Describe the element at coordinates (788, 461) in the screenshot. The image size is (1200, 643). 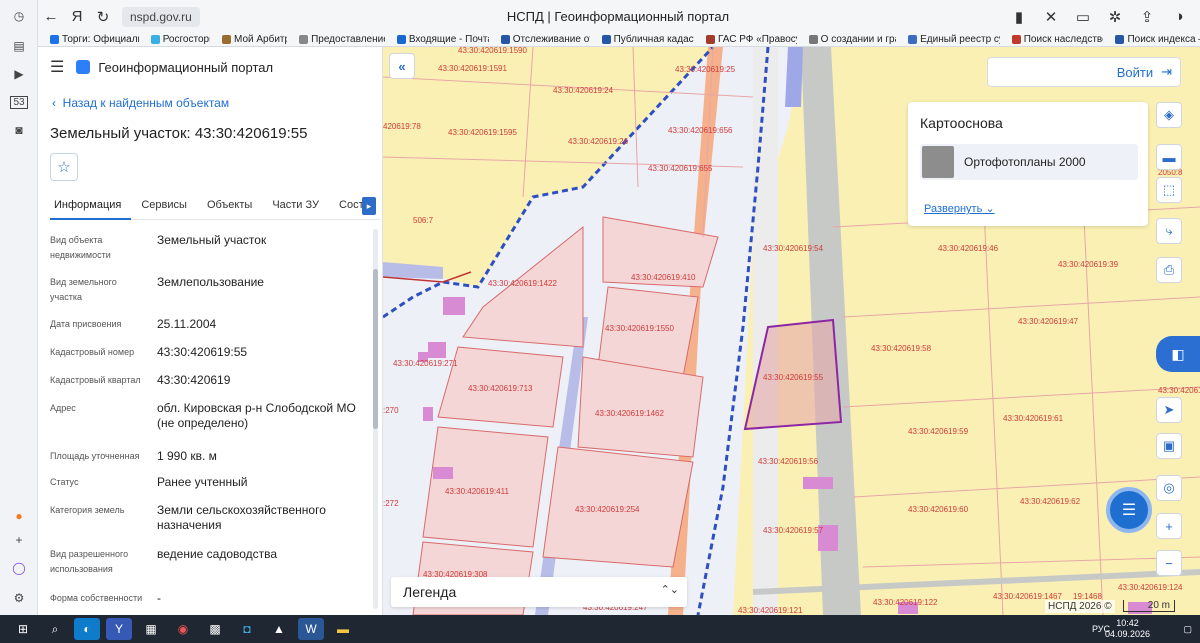
I see `parcel-label: 43:30:420619:56` at that location.